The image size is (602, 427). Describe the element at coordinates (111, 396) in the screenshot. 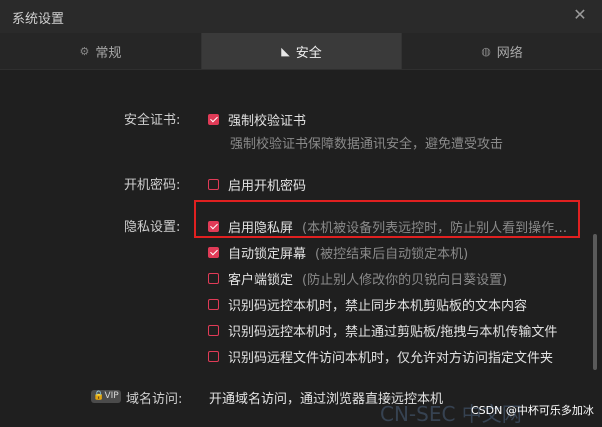

I see `vip-badge-text: VIP` at that location.